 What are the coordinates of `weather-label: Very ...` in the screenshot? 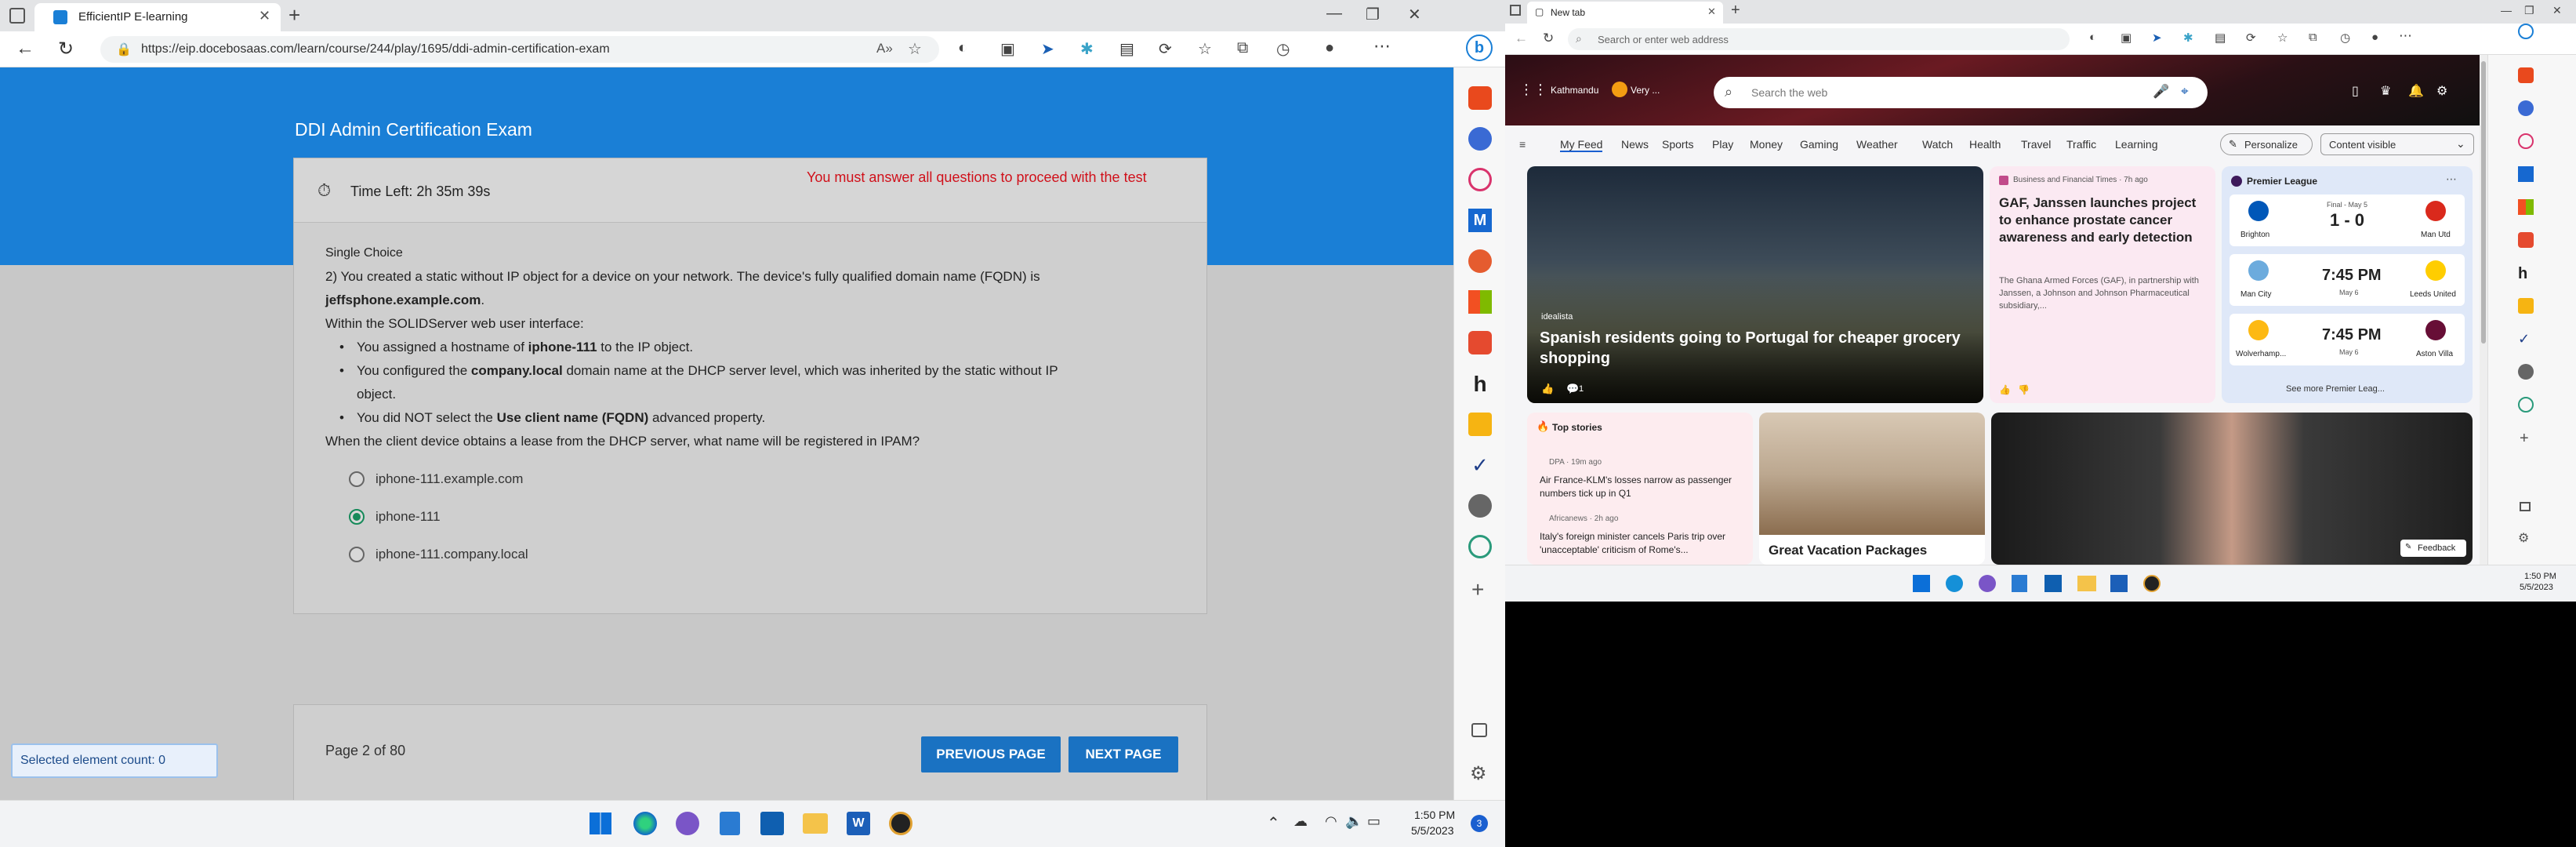 It's located at (1646, 90).